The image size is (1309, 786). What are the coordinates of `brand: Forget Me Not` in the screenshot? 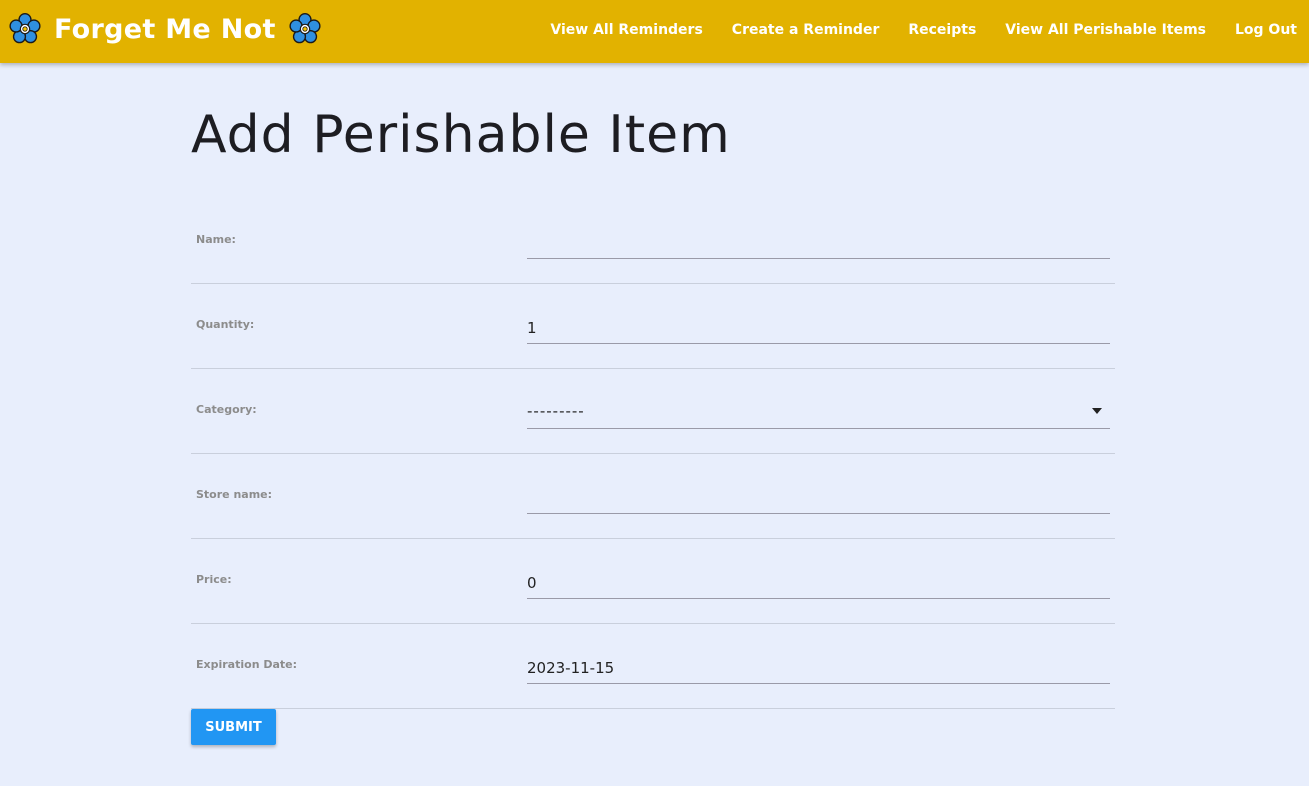 It's located at (165, 29).